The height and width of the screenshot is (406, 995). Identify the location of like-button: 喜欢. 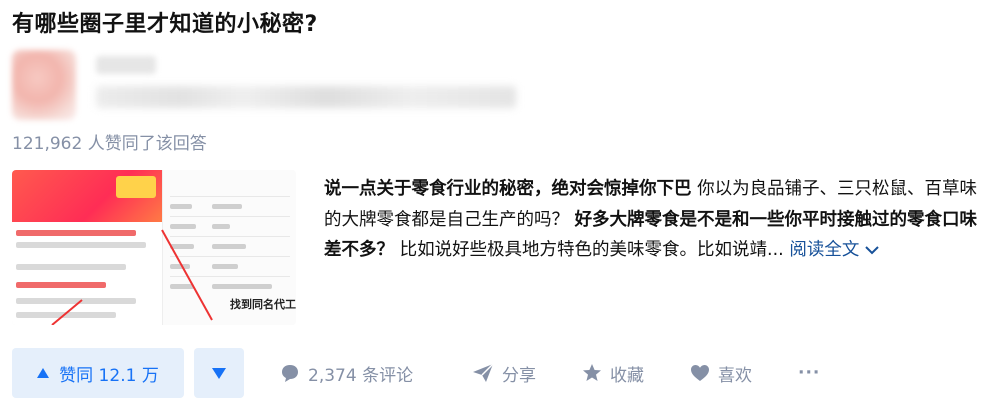
(721, 373).